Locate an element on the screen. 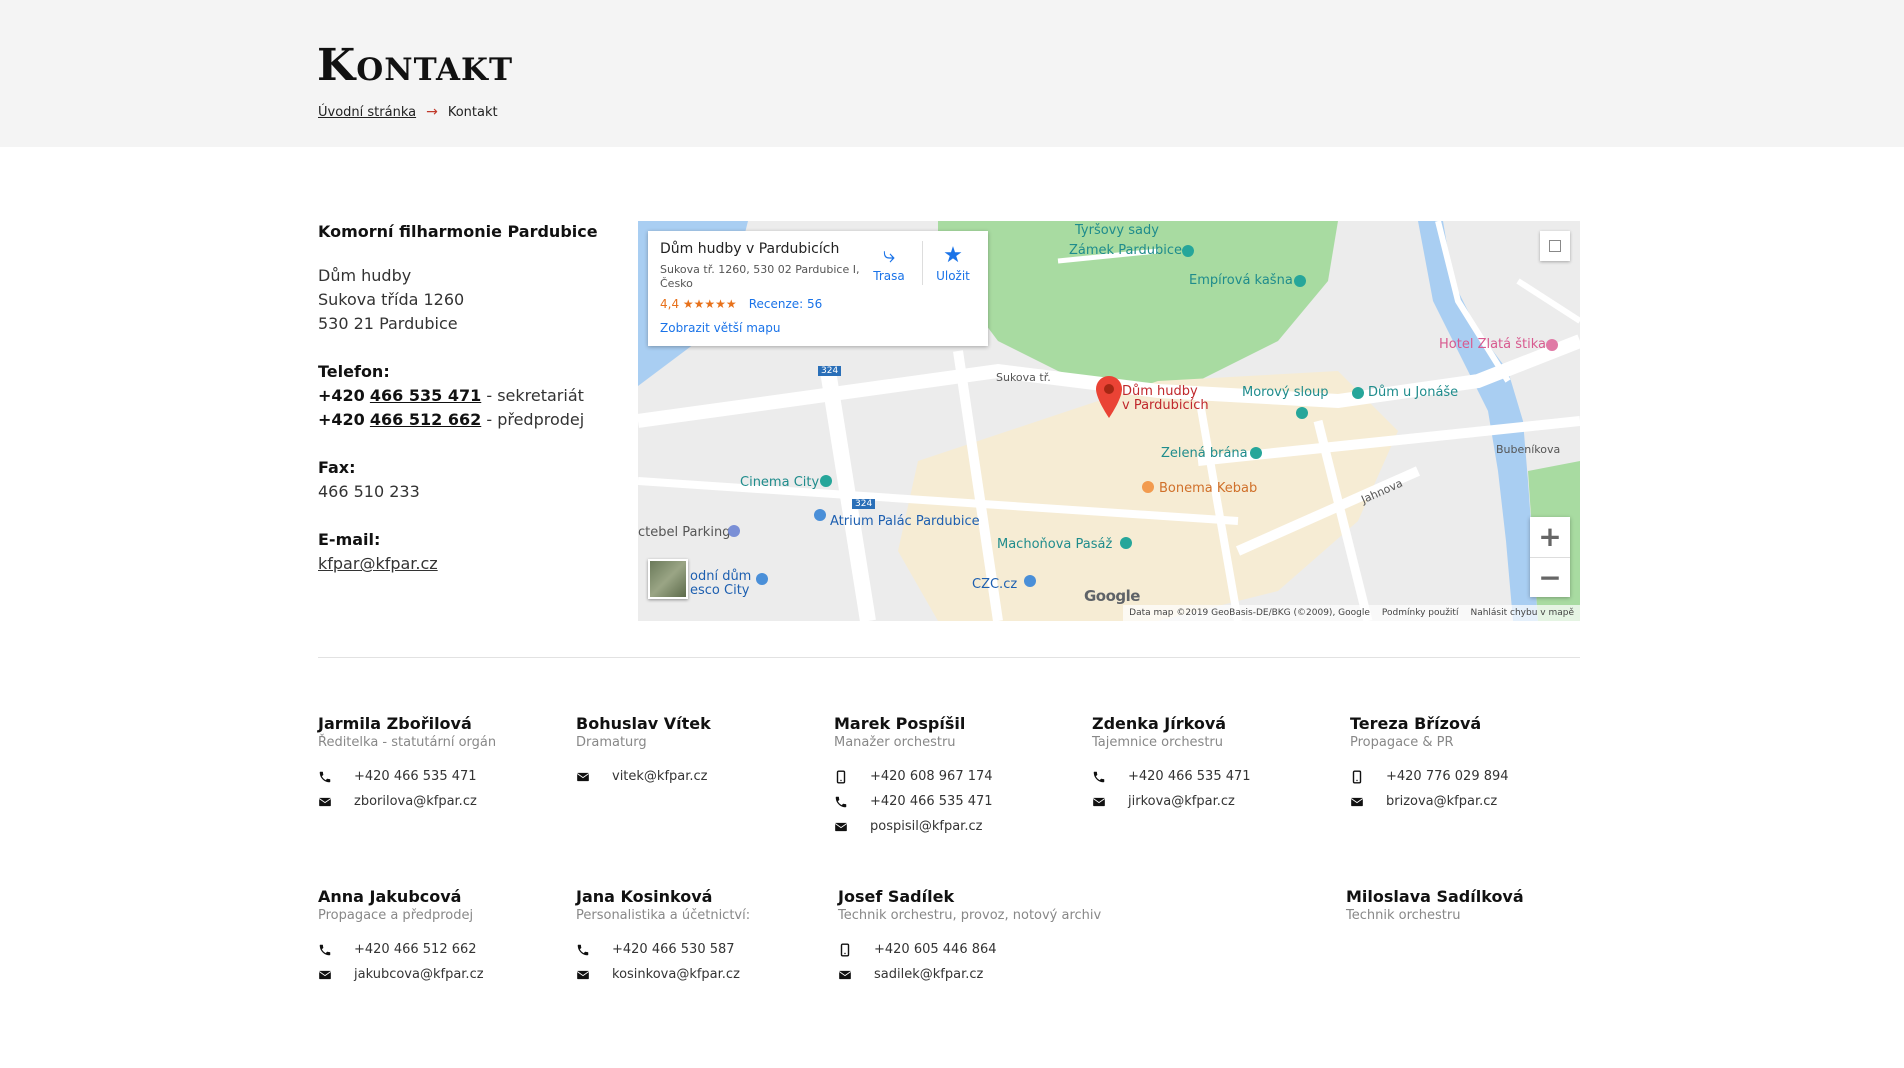 This screenshot has width=1904, height=1068. fullscreen-icon is located at coordinates (1555, 246).